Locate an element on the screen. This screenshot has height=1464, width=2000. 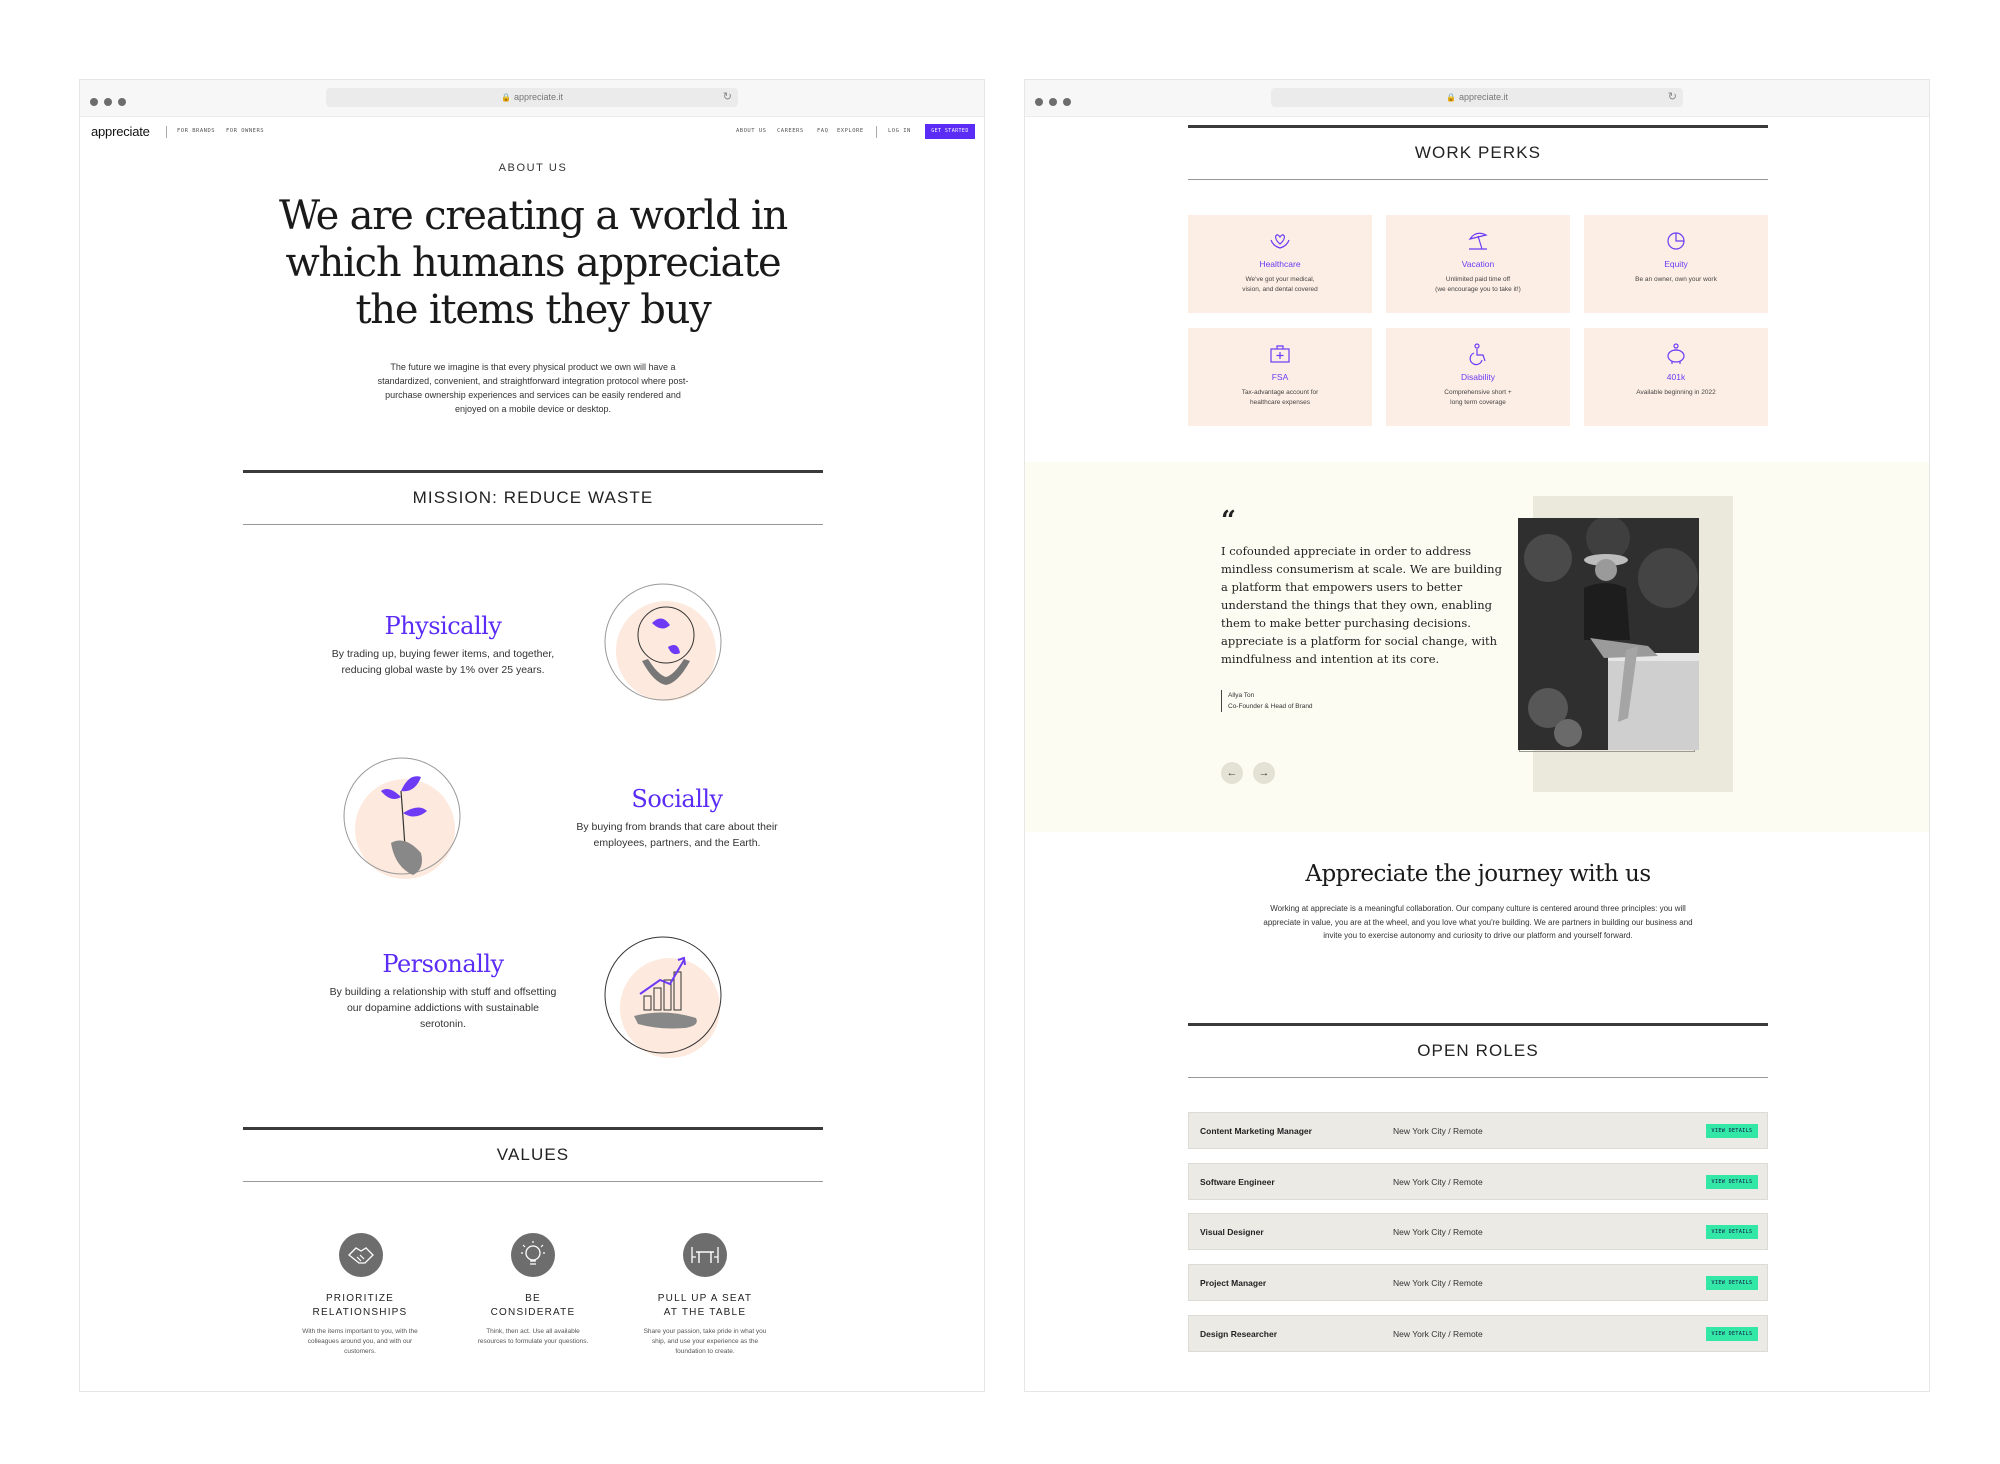
nav-link-for-owners: FOR OWNERS is located at coordinates (245, 131).